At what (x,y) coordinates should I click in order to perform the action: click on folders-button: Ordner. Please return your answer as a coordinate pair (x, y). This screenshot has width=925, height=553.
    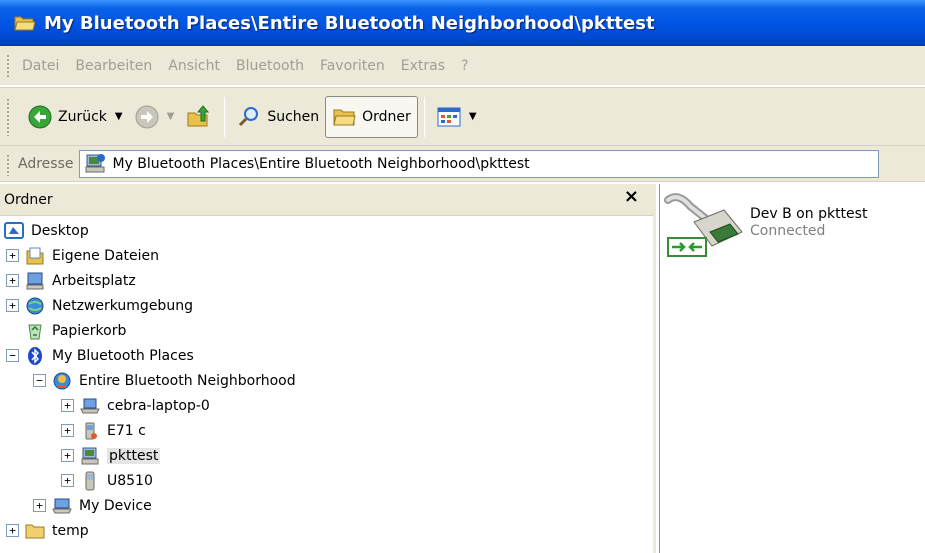
    Looking at the image, I should click on (371, 116).